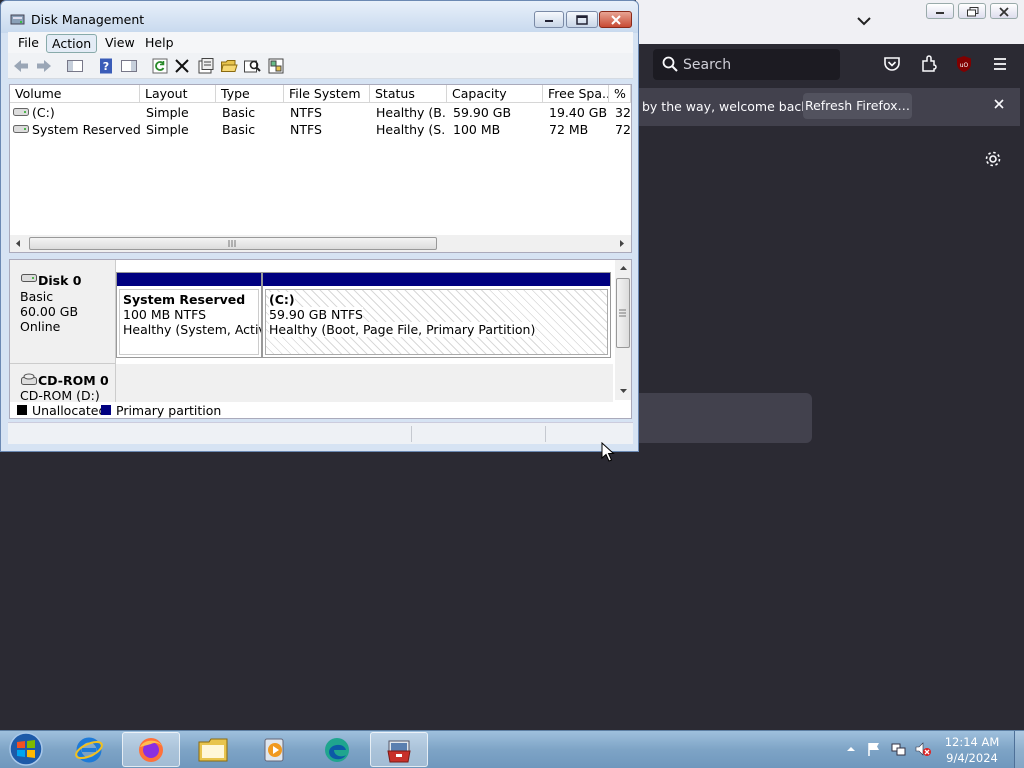 Image resolution: width=1024 pixels, height=768 pixels. I want to click on firefox-restore-button, so click(972, 11).